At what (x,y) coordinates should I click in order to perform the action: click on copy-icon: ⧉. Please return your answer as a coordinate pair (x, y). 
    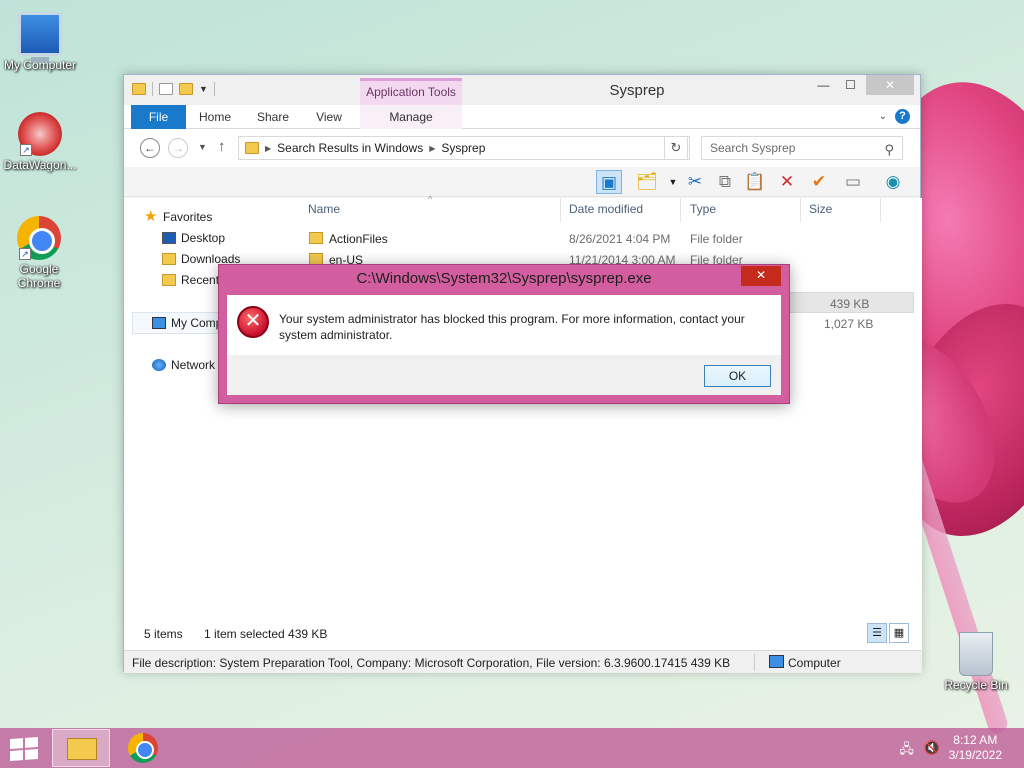
    Looking at the image, I should click on (725, 182).